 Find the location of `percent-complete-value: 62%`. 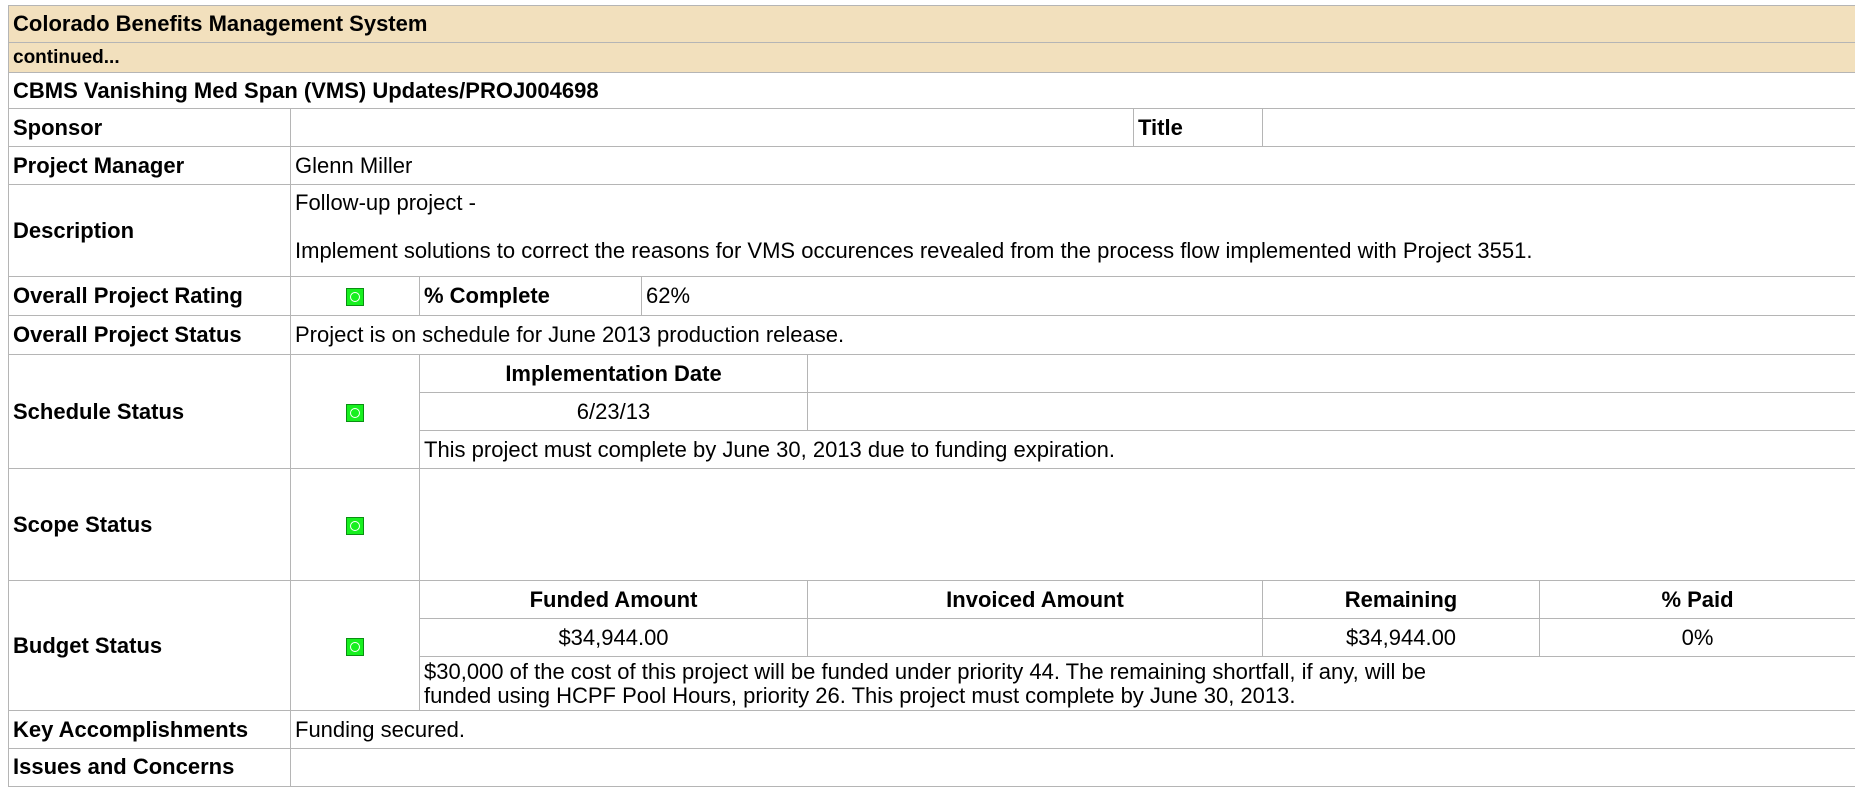

percent-complete-value: 62% is located at coordinates (1247, 296).